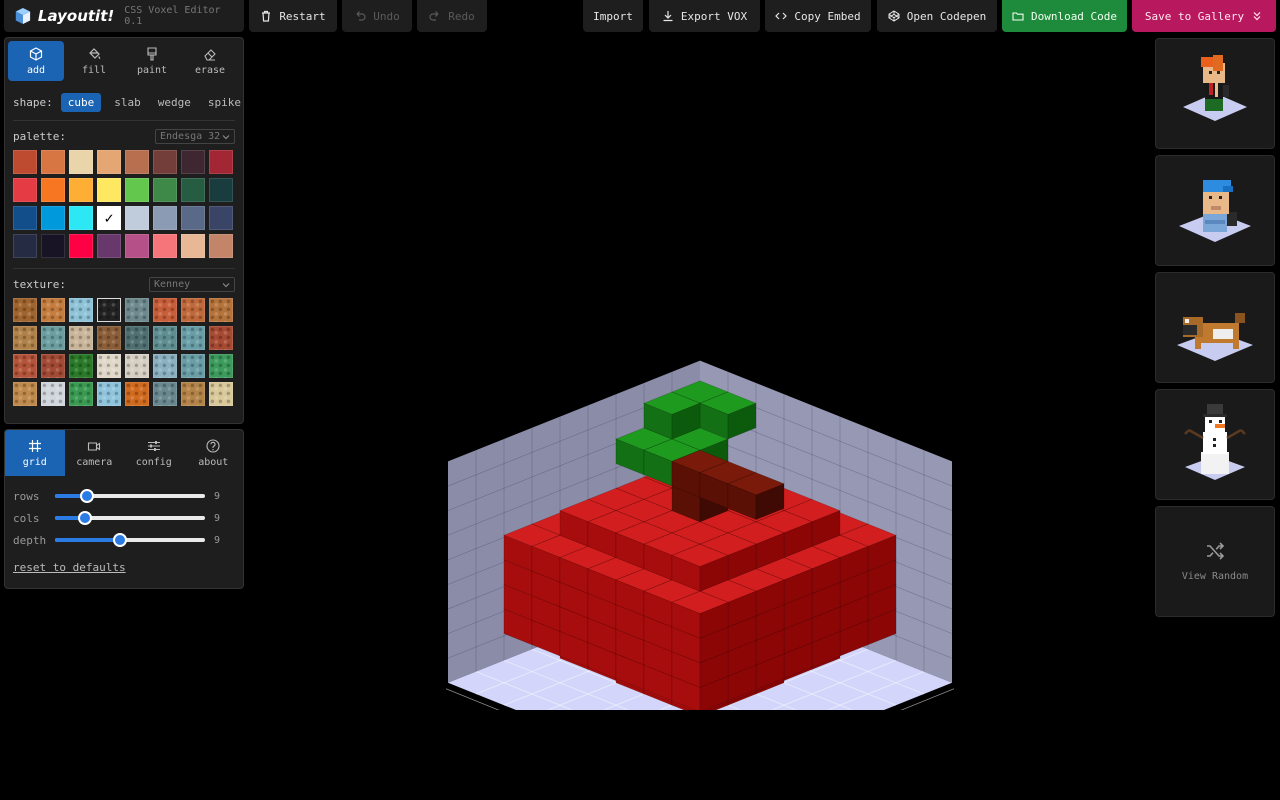  What do you see at coordinates (35, 453) in the screenshot?
I see `tab-grid: grid` at bounding box center [35, 453].